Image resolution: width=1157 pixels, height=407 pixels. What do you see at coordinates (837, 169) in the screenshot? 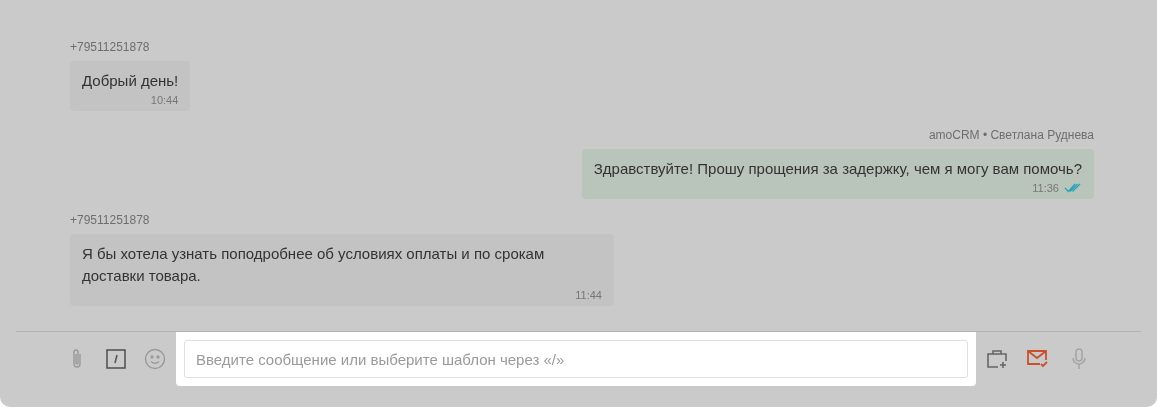
I see `message-text: Здравствуйте! Прошу прощения за задержку, чем я могу вам помочь?` at bounding box center [837, 169].